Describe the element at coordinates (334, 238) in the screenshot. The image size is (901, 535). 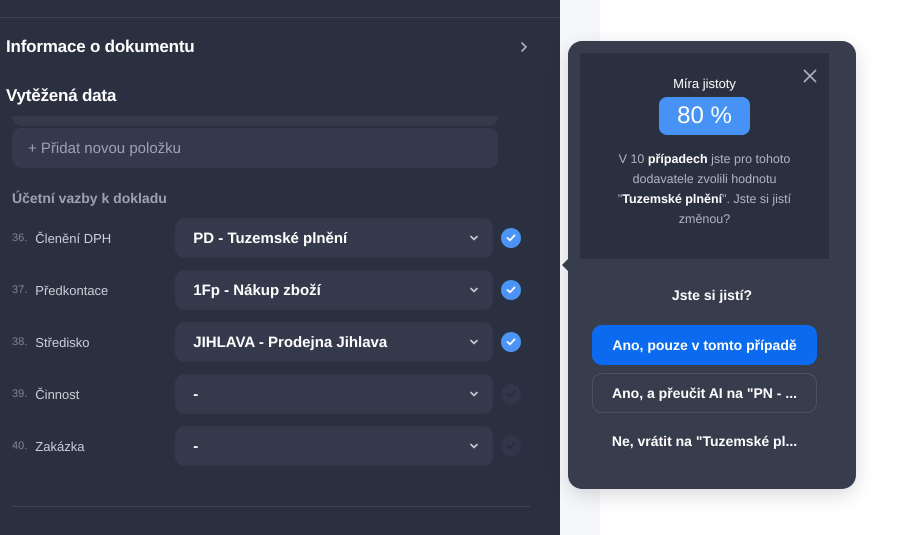
I see `select-field: PD - Tuzemské plnění` at that location.